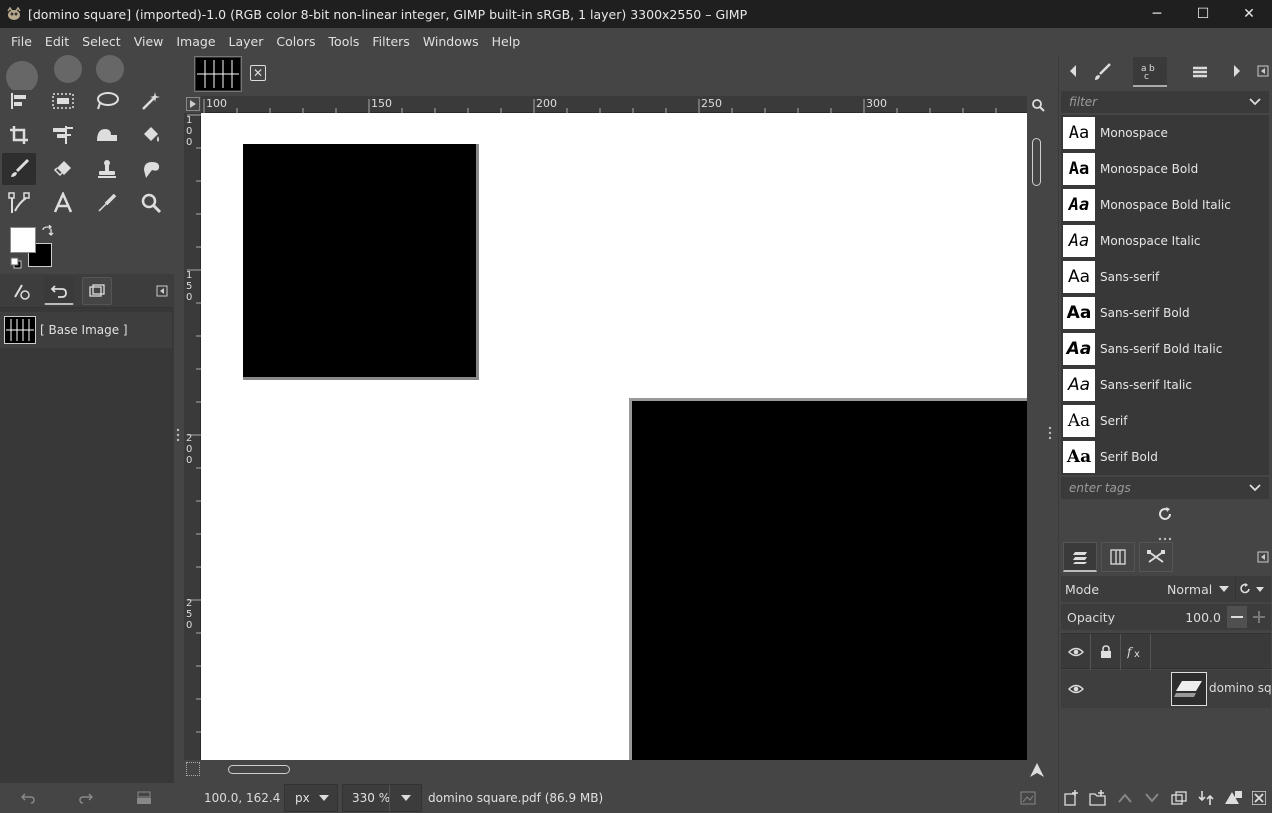 This screenshot has width=1272, height=813. What do you see at coordinates (1165, 102) in the screenshot?
I see `font-filter-input: filter` at bounding box center [1165, 102].